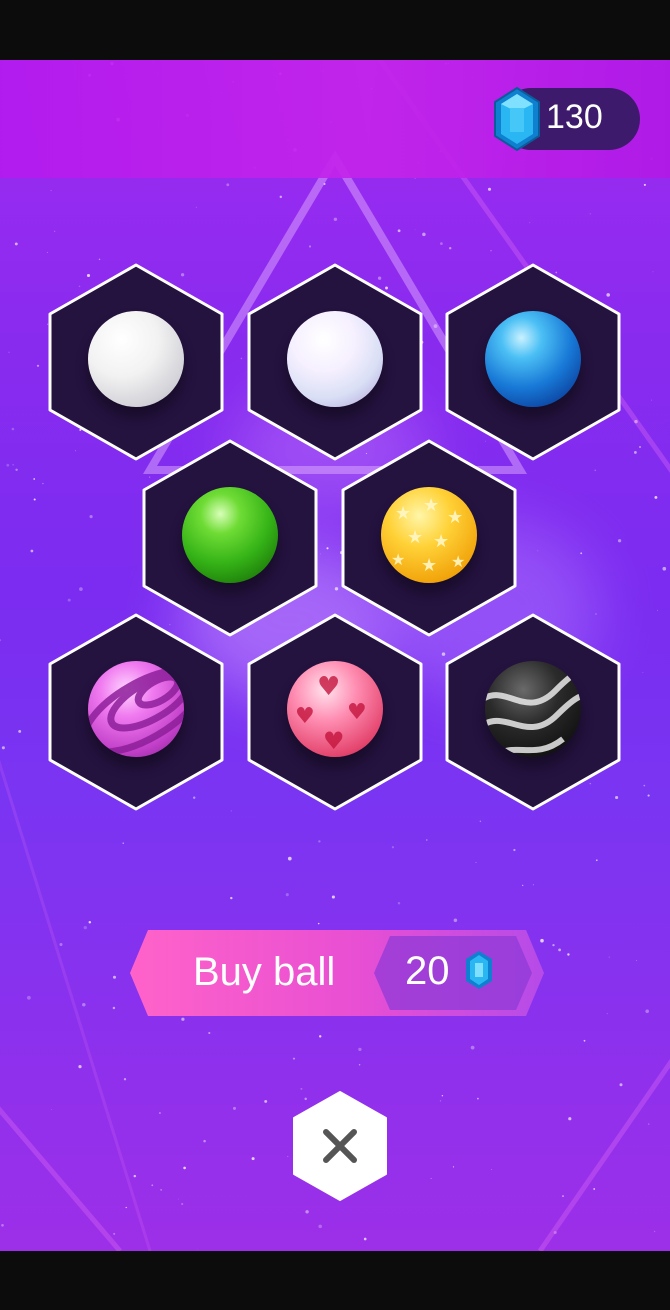 The image size is (670, 1310). What do you see at coordinates (230, 535) in the screenshot?
I see `green-ball` at bounding box center [230, 535].